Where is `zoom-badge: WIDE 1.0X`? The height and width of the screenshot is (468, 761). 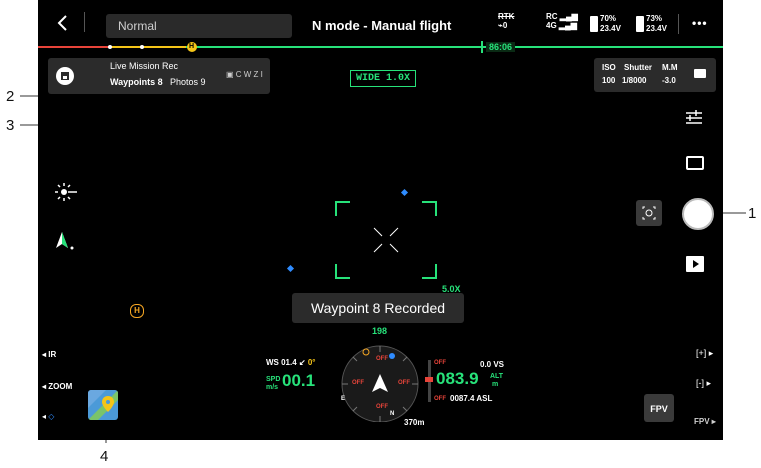
zoom-badge: WIDE 1.0X is located at coordinates (383, 78).